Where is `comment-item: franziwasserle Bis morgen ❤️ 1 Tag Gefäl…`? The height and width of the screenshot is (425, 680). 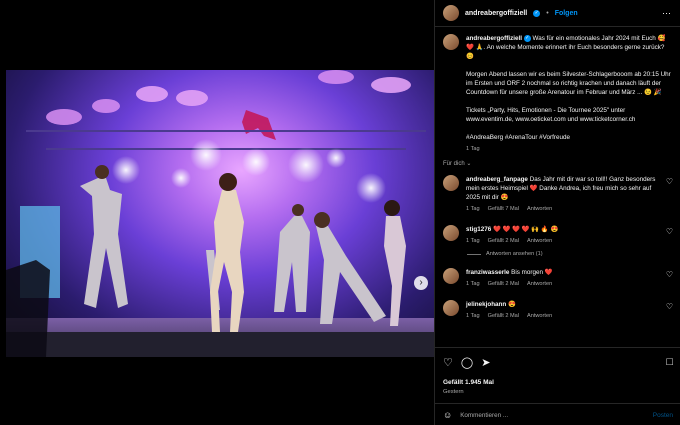 comment-item: franziwasserle Bis morgen ❤️ 1 Tag Gefäl… is located at coordinates (558, 278).